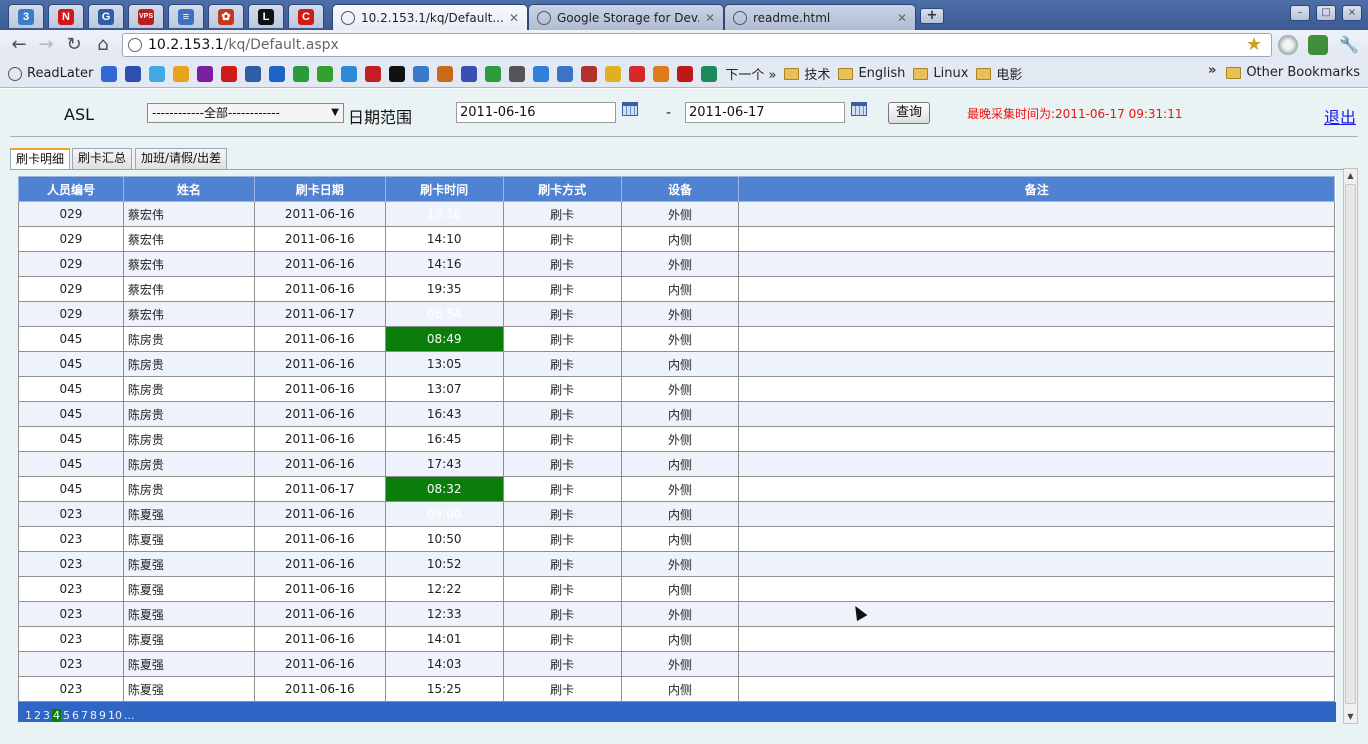  Describe the element at coordinates (676, 639) in the screenshot. I see `table-row: 023 陈夏强 2011-06-16 14:01 刷卡 内侧` at that location.